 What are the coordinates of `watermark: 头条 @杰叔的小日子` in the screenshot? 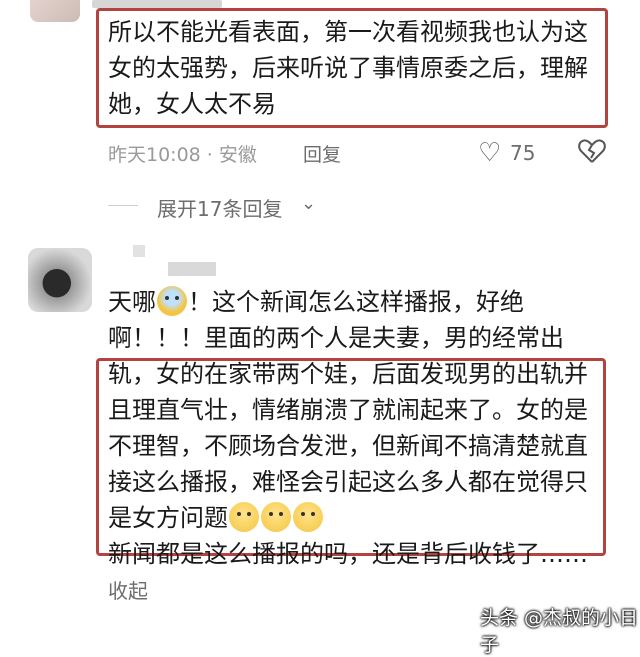 It's located at (559, 631).